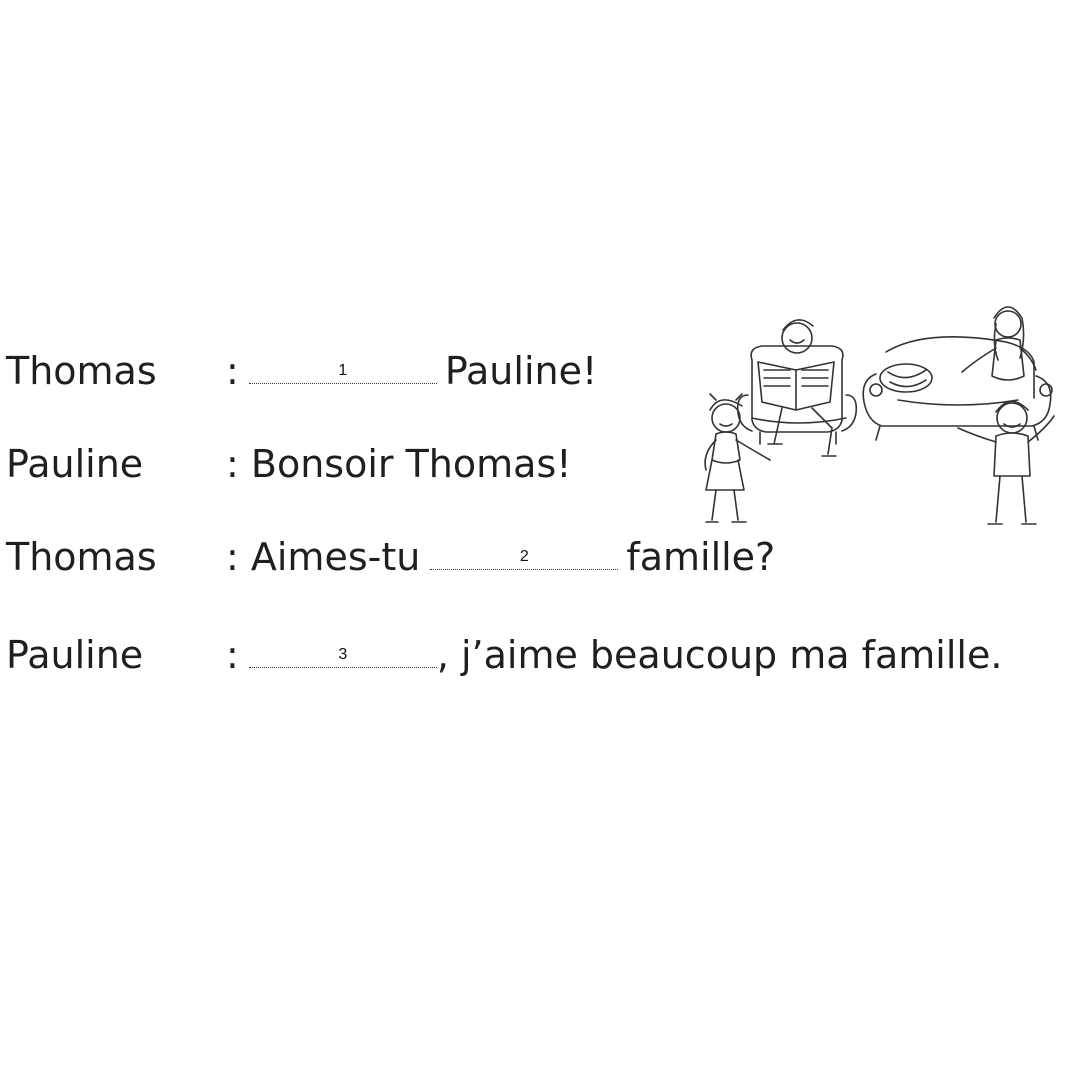 The image size is (1070, 1068). I want to click on dialogue-after: , j’aime beaucoup ma famille., so click(719, 655).